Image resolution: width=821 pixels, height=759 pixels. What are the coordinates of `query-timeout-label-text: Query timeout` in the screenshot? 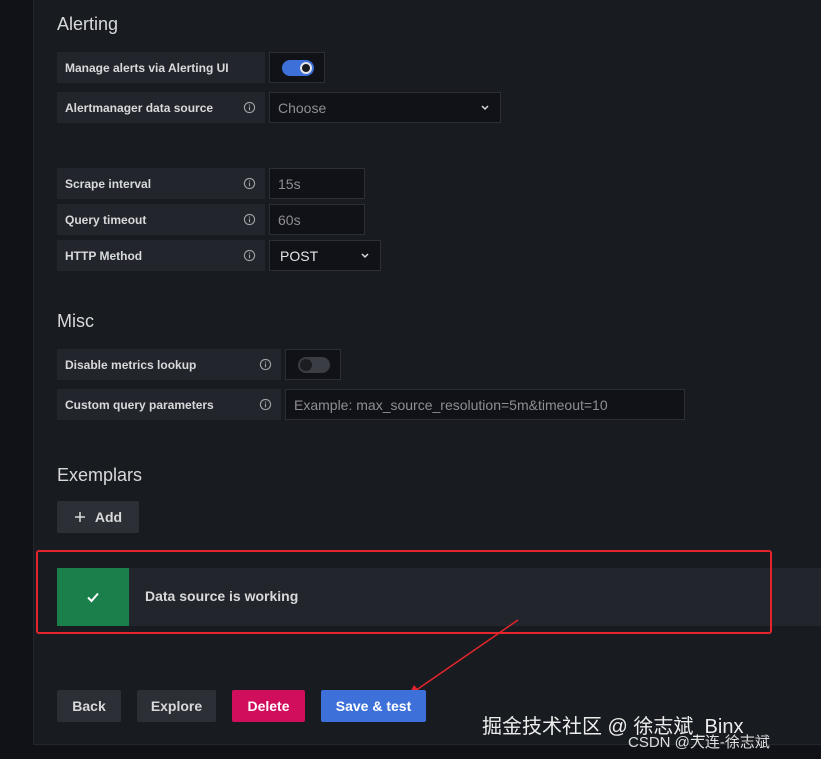 It's located at (106, 219).